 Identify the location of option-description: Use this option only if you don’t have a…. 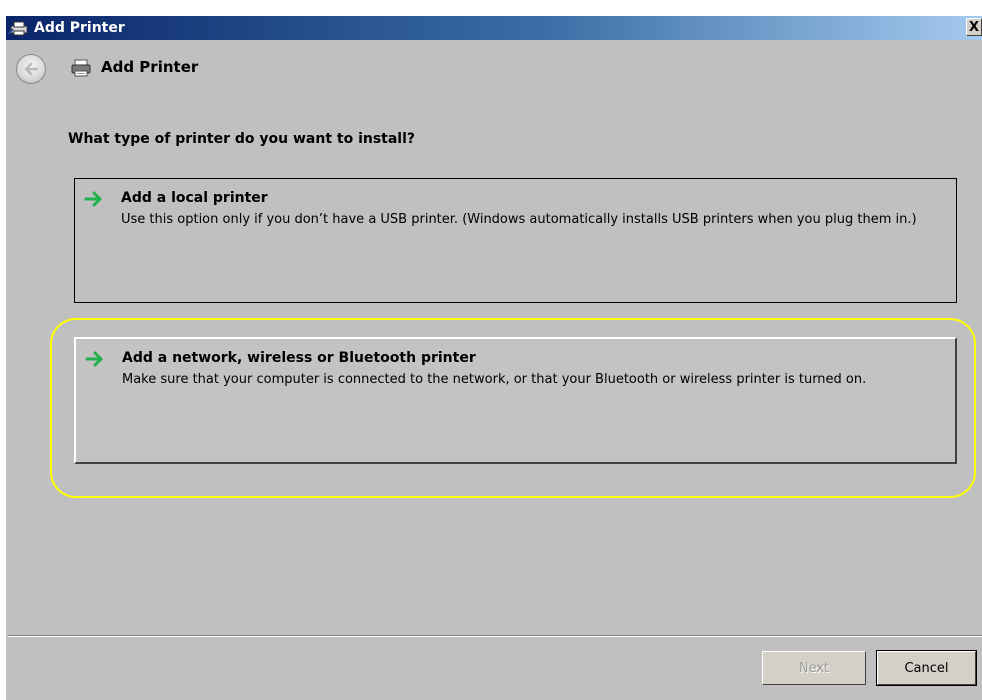
(519, 219).